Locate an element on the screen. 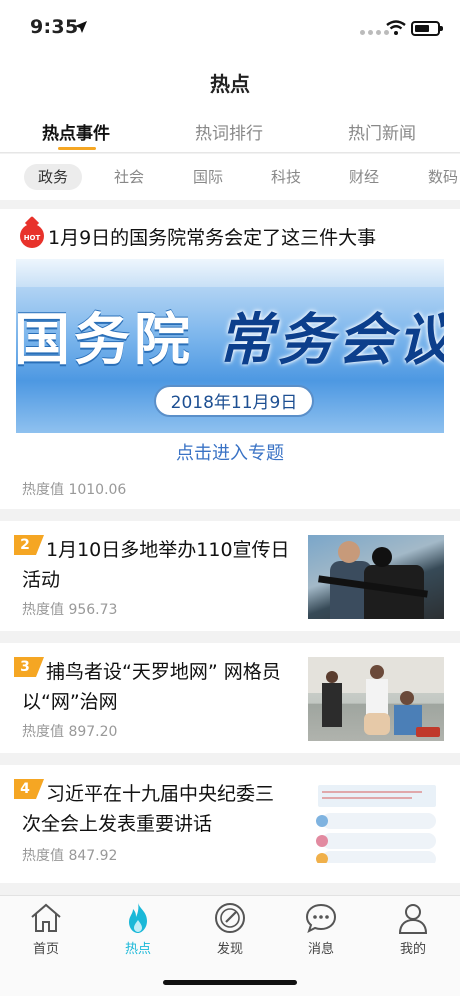 The width and height of the screenshot is (460, 996). tabbar-label: 消息 is located at coordinates (320, 949).